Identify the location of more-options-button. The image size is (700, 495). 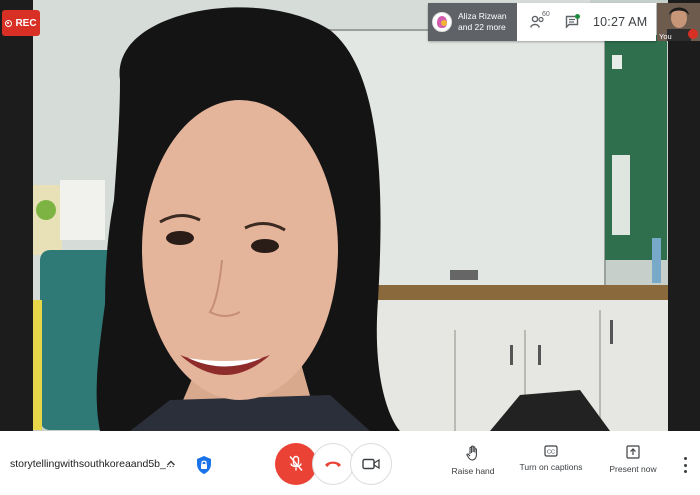
(685, 465).